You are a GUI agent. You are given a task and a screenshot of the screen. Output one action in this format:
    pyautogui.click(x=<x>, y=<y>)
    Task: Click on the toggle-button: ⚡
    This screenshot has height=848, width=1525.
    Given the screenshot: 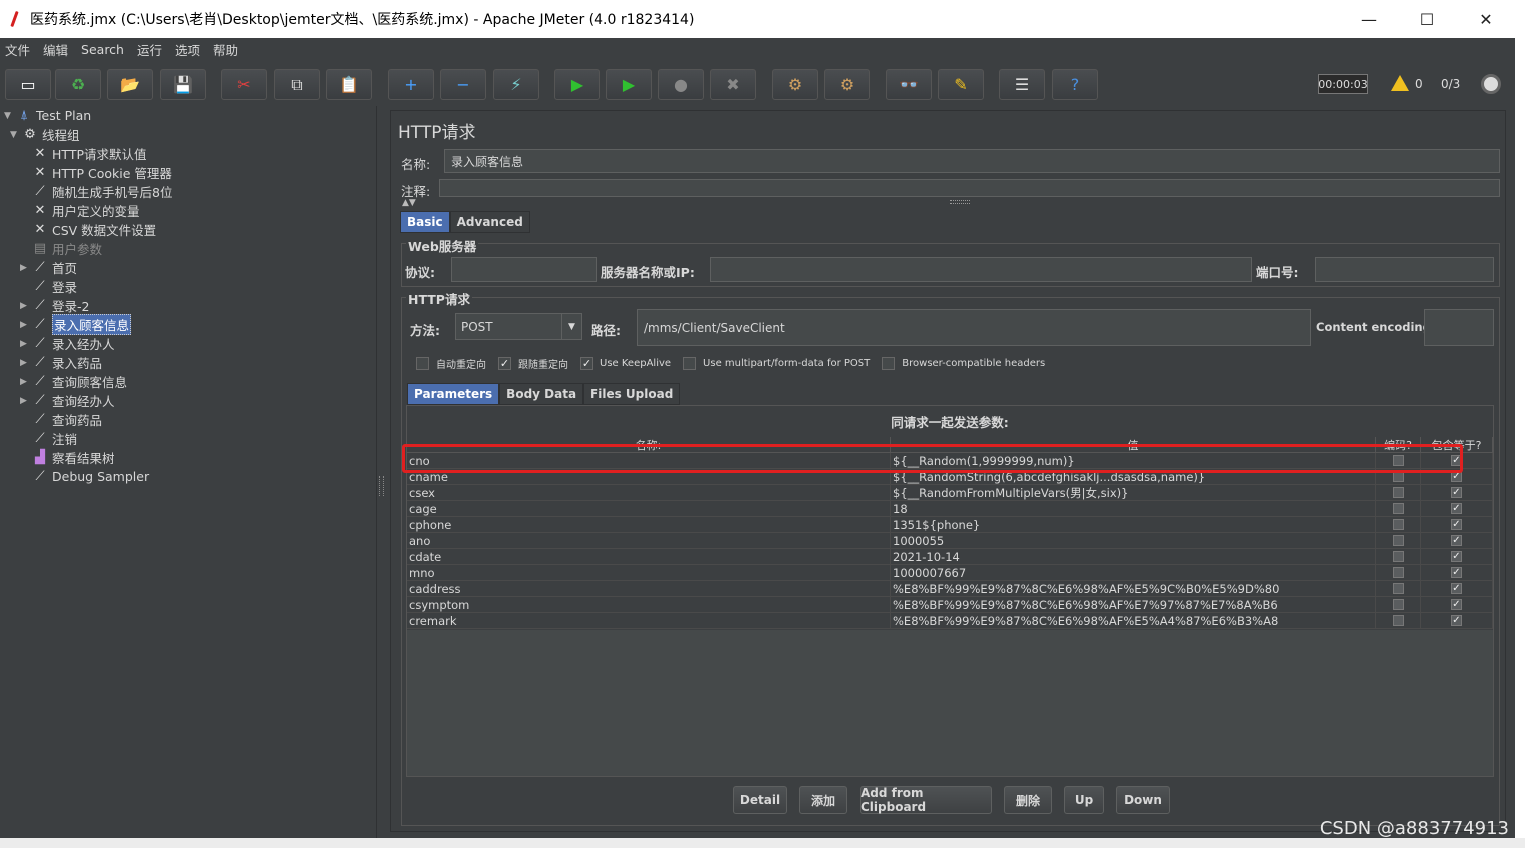 What is the action you would take?
    pyautogui.click(x=516, y=84)
    